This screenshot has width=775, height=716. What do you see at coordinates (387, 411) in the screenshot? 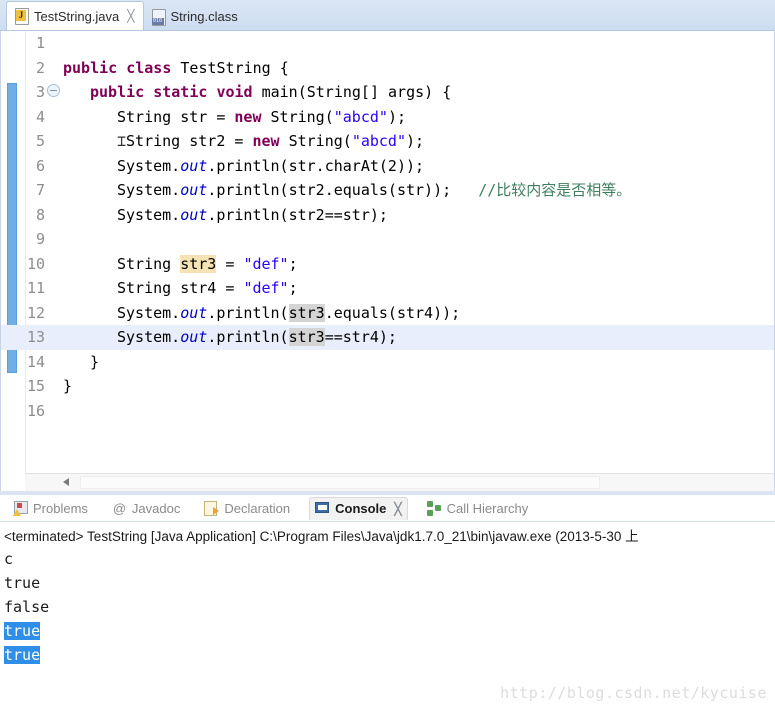
I see `code-line: 16` at bounding box center [387, 411].